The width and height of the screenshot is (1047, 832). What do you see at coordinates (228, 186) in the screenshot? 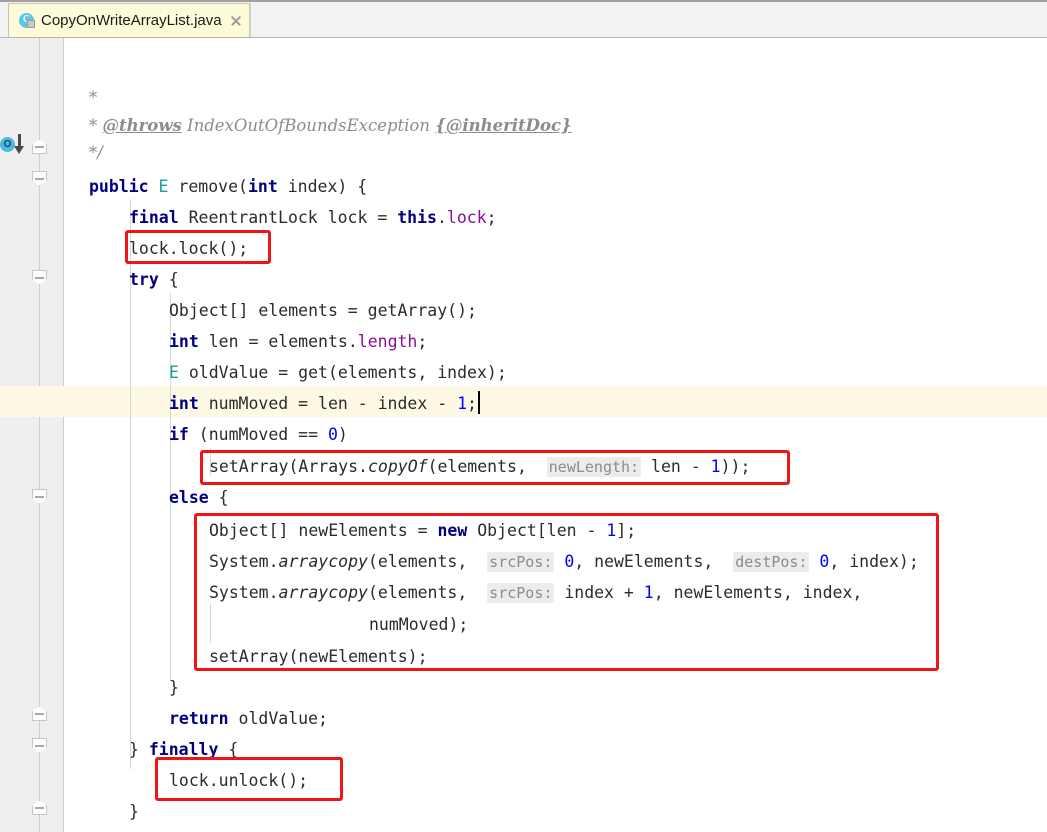
I see `code-line: public E remove(int index) {` at bounding box center [228, 186].